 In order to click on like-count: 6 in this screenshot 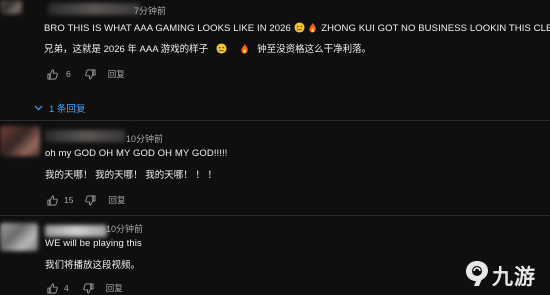, I will do `click(68, 74)`.